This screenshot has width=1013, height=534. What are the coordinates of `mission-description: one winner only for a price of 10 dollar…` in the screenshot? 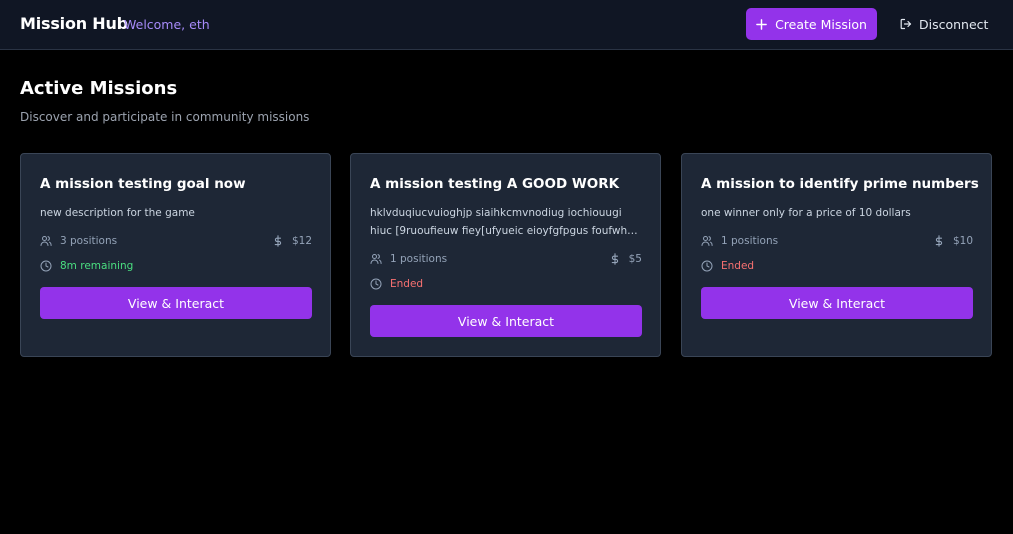 It's located at (806, 213).